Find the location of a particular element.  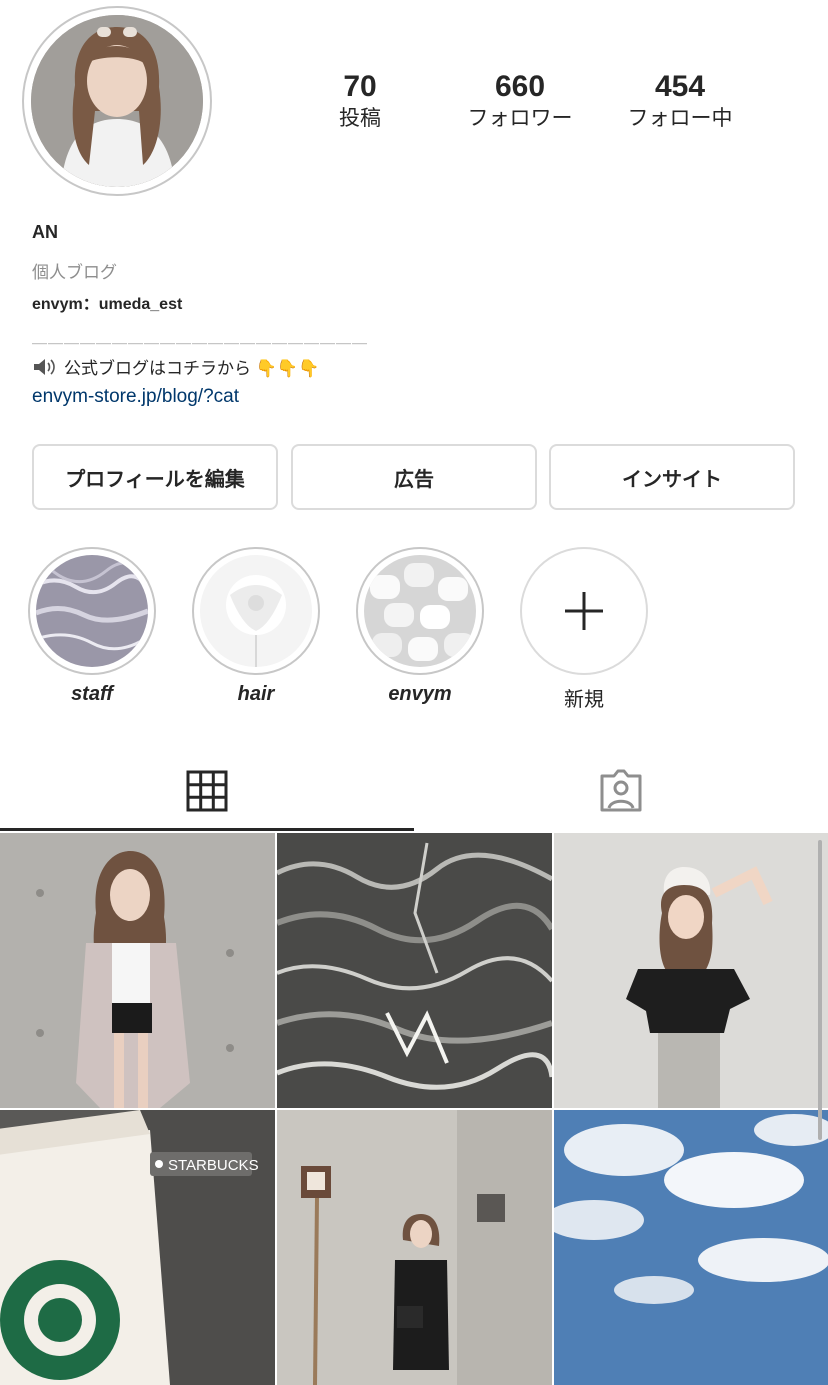

ads-button: 広告 is located at coordinates (414, 477).